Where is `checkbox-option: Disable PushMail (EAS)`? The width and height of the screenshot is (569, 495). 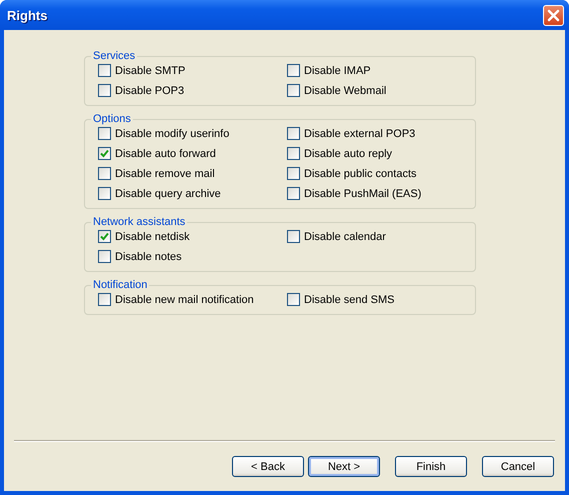
checkbox-option: Disable PushMail (EAS) is located at coordinates (381, 193).